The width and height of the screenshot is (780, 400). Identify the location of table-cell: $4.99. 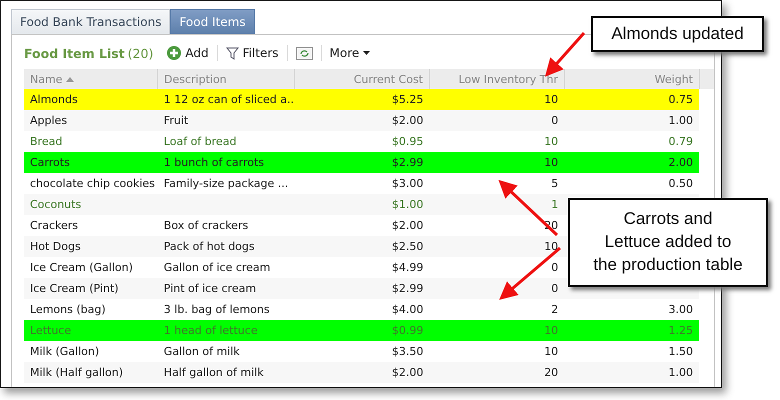
(408, 267).